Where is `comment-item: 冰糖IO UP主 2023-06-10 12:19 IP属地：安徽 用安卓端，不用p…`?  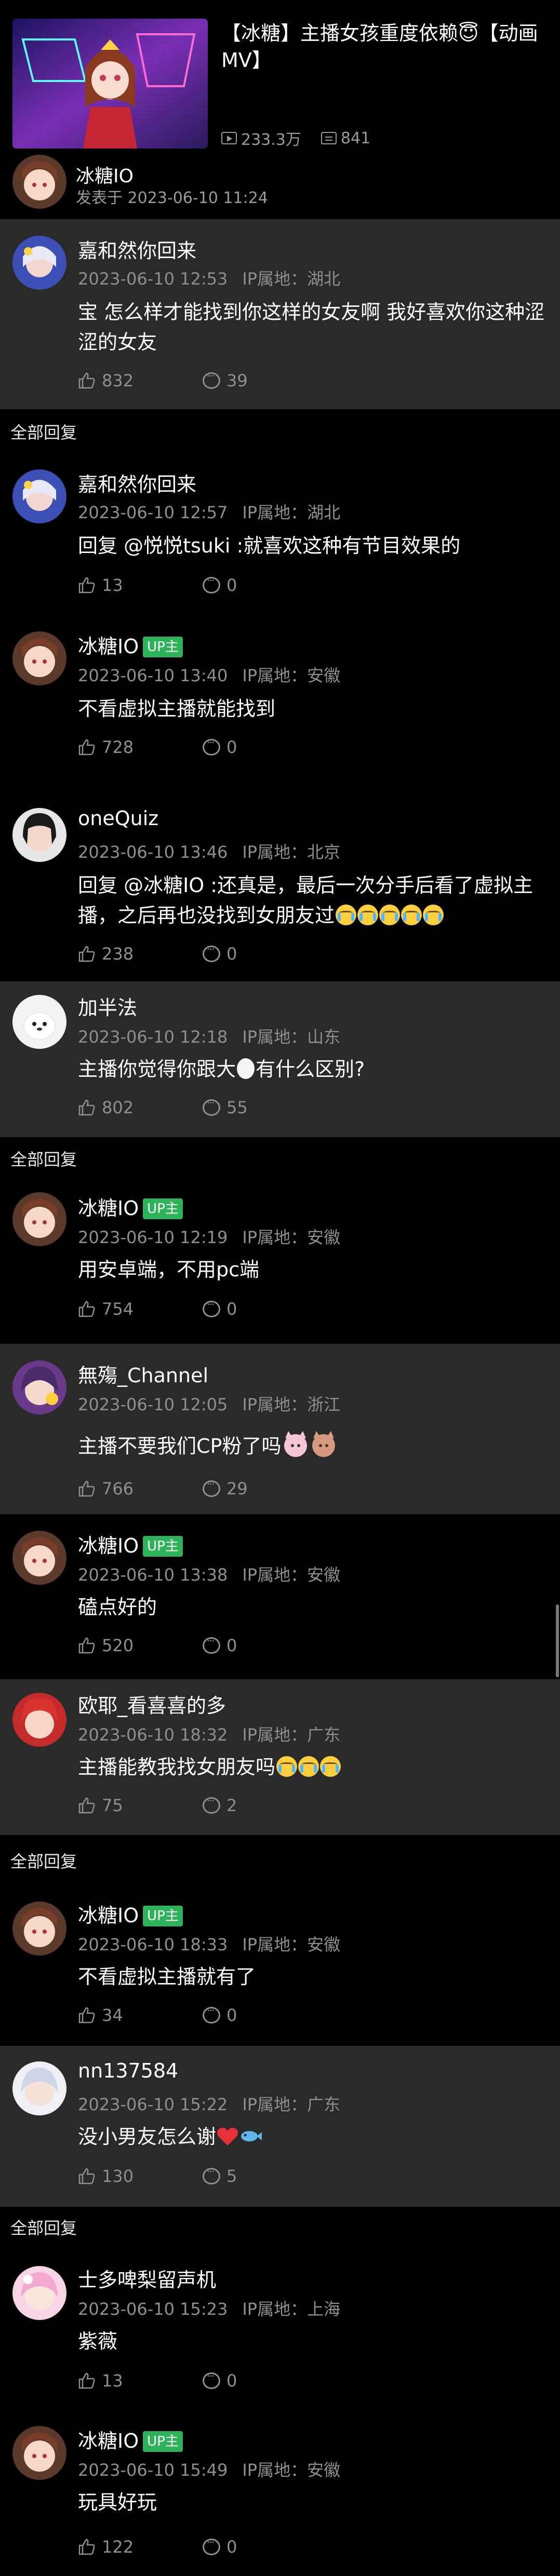
comment-item: 冰糖IO UP主 2023-06-10 12:19 IP属地：安徽 用安卓端，不用p… is located at coordinates (280, 1261).